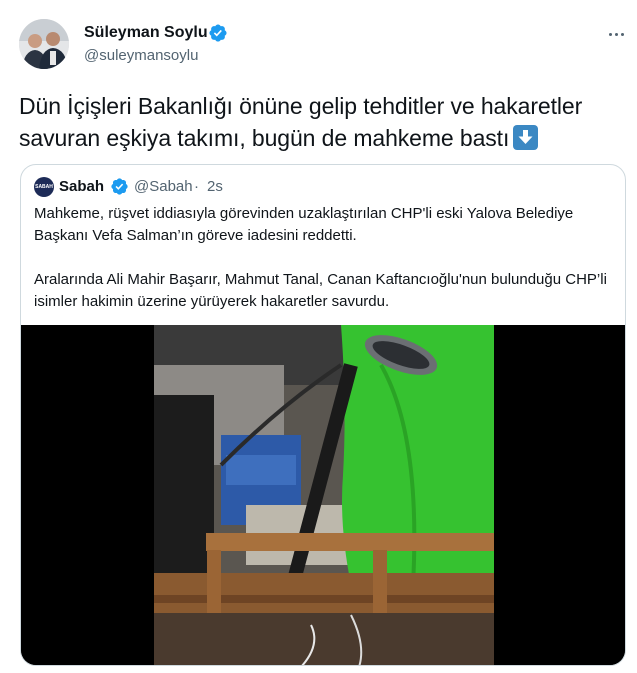 The image size is (637, 673). What do you see at coordinates (526, 137) in the screenshot?
I see `down-arrow-emoji-icon` at bounding box center [526, 137].